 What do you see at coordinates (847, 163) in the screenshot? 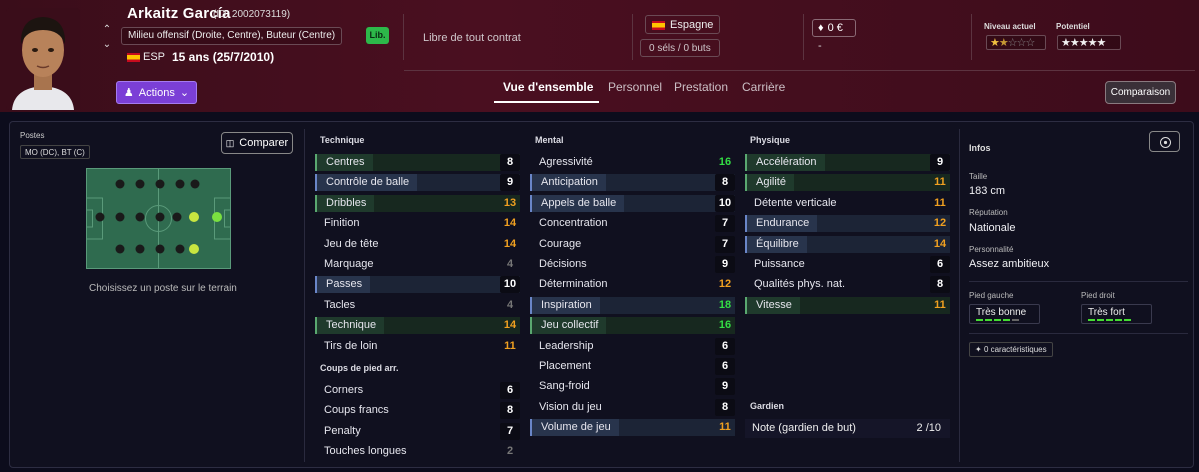
I see `attribute-row: Accélération 9` at bounding box center [847, 163].